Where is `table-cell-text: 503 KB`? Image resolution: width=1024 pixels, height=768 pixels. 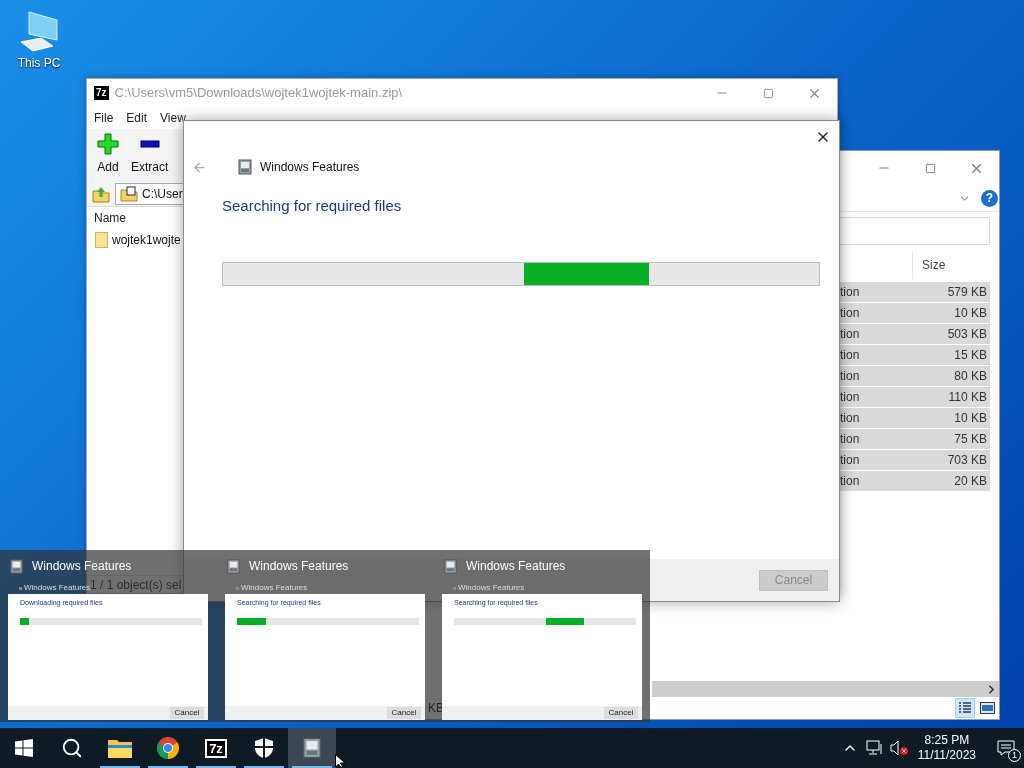 table-cell-text: 503 KB is located at coordinates (967, 334).